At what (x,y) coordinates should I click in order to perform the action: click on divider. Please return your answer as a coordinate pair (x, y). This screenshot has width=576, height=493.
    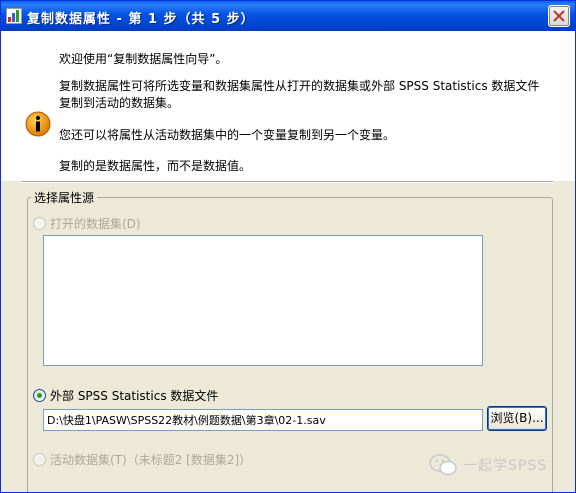
    Looking at the image, I should click on (287, 182).